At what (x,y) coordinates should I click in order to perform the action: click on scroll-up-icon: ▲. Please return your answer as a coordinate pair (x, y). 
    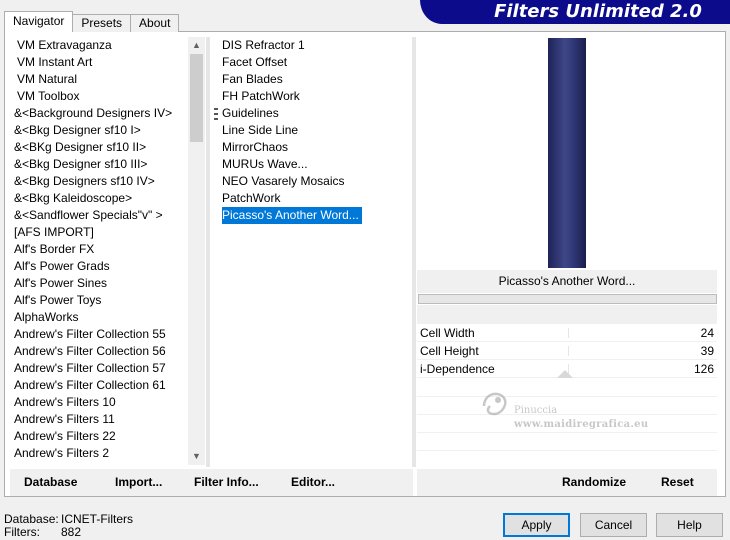
    Looking at the image, I should click on (196, 45).